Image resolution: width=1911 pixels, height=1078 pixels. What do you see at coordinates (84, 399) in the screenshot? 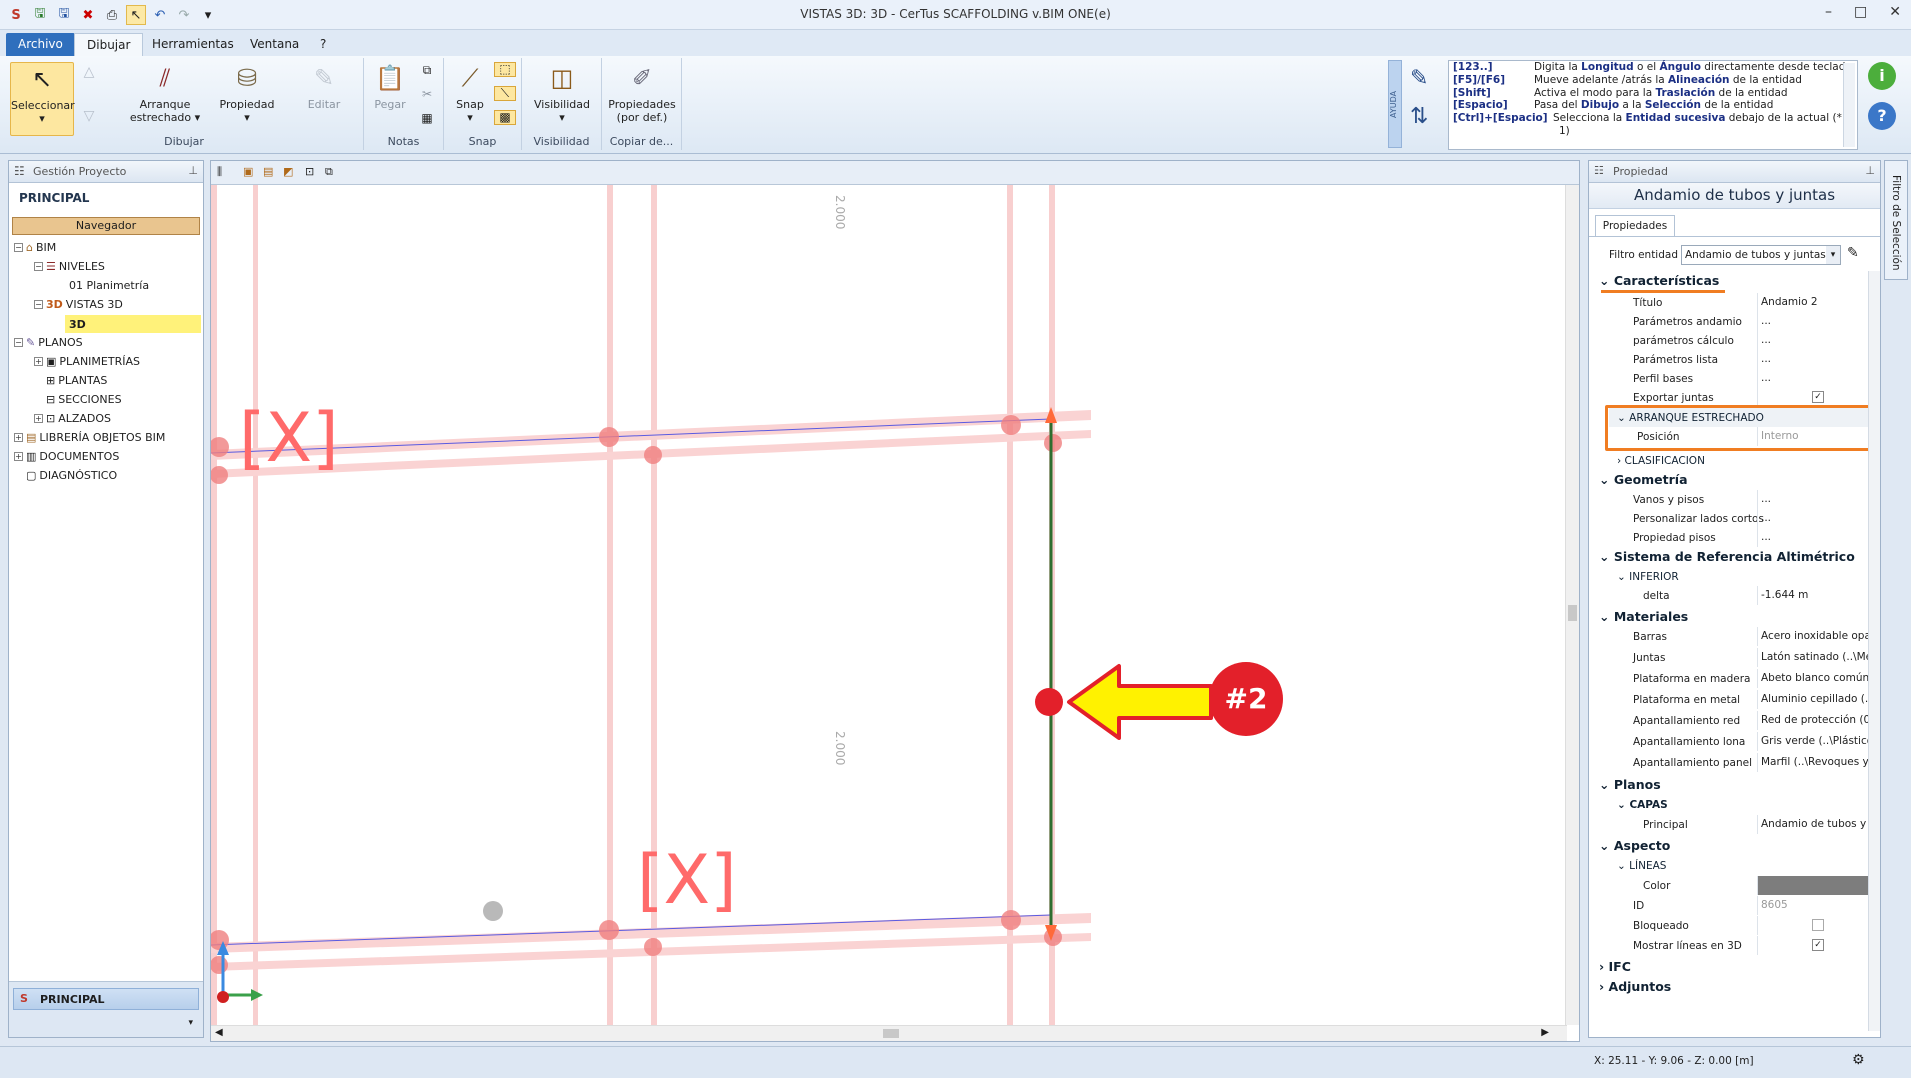
I see `tree-item-secciones: ⊟ SECCIONES` at bounding box center [84, 399].